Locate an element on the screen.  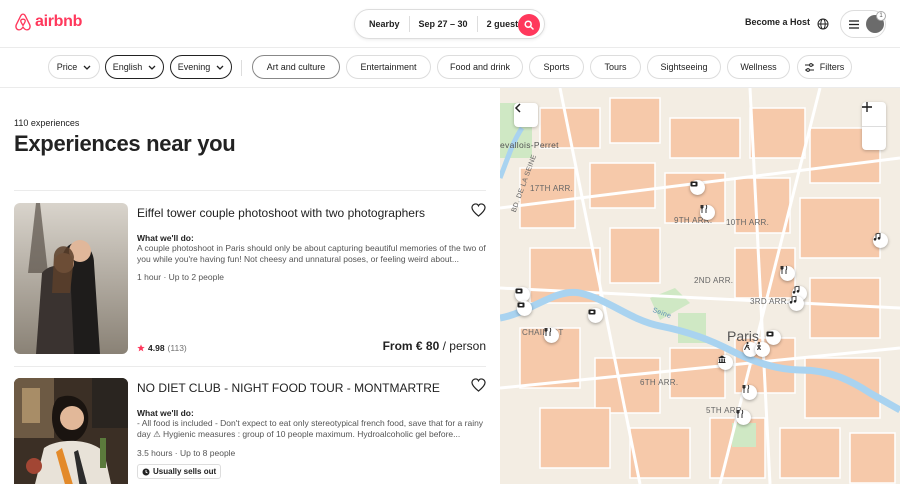
minus-icon is located at coordinates (867, 107).